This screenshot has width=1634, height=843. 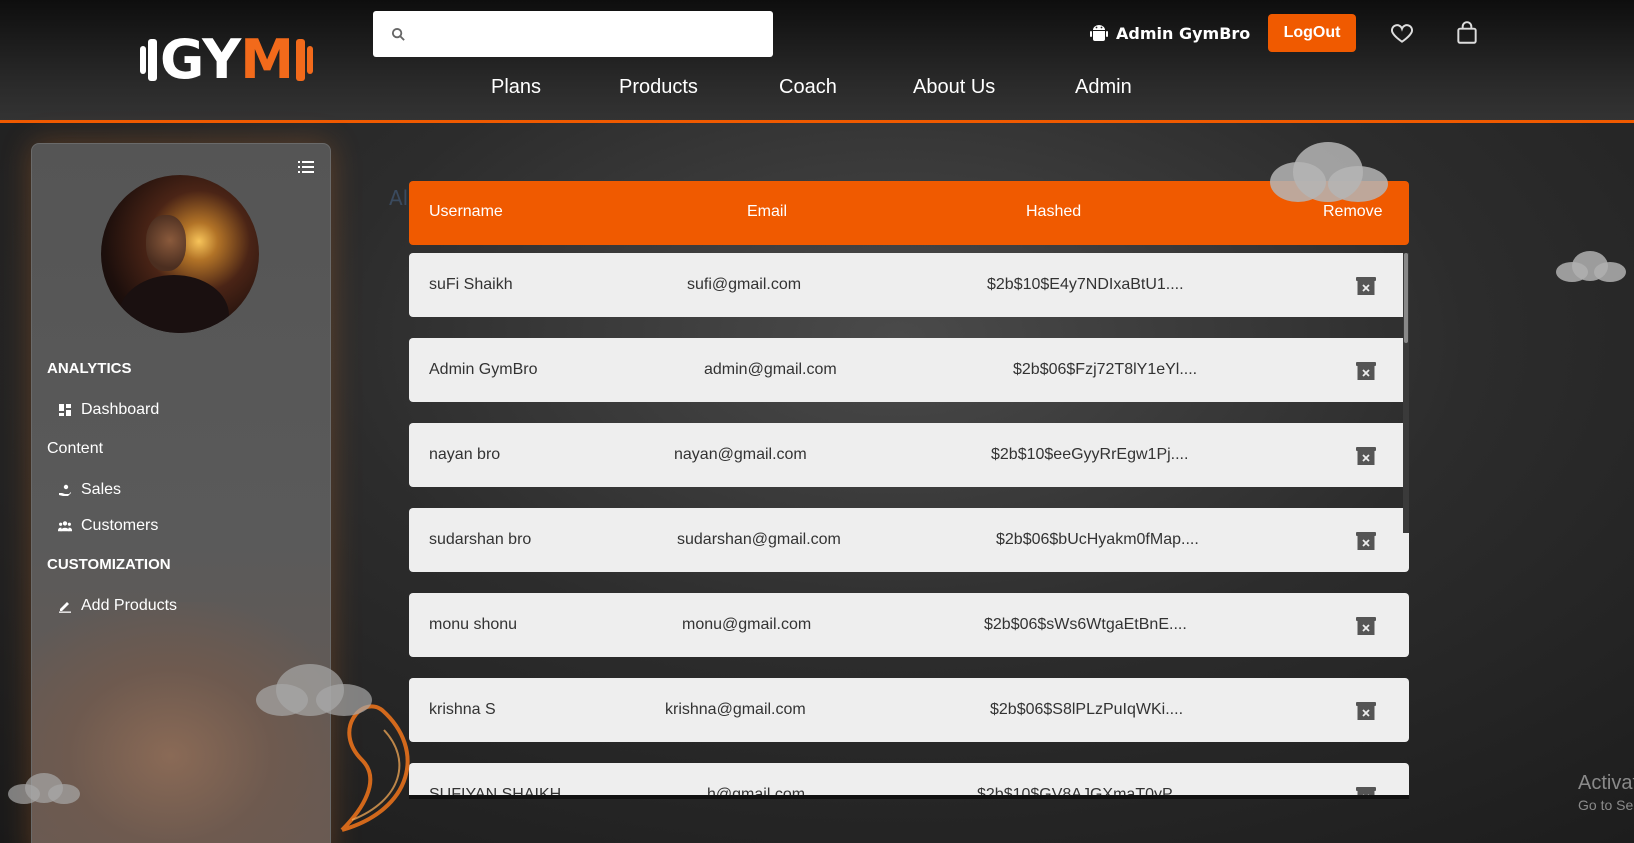 I want to click on dumbbell-left-plate-large, so click(x=152, y=60).